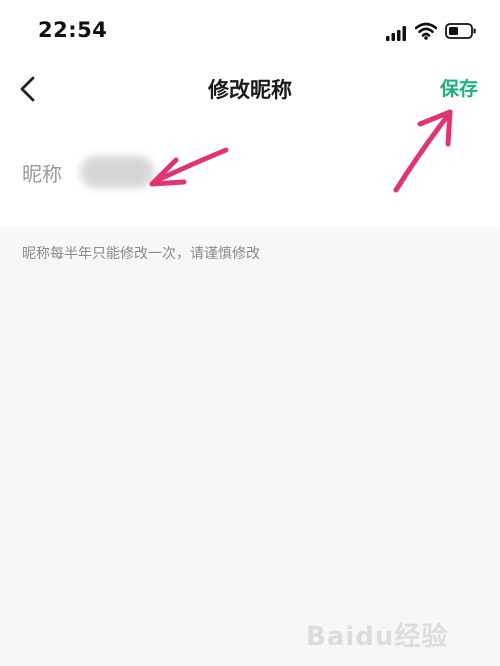  Describe the element at coordinates (250, 90) in the screenshot. I see `page-title: 修改昵称` at that location.